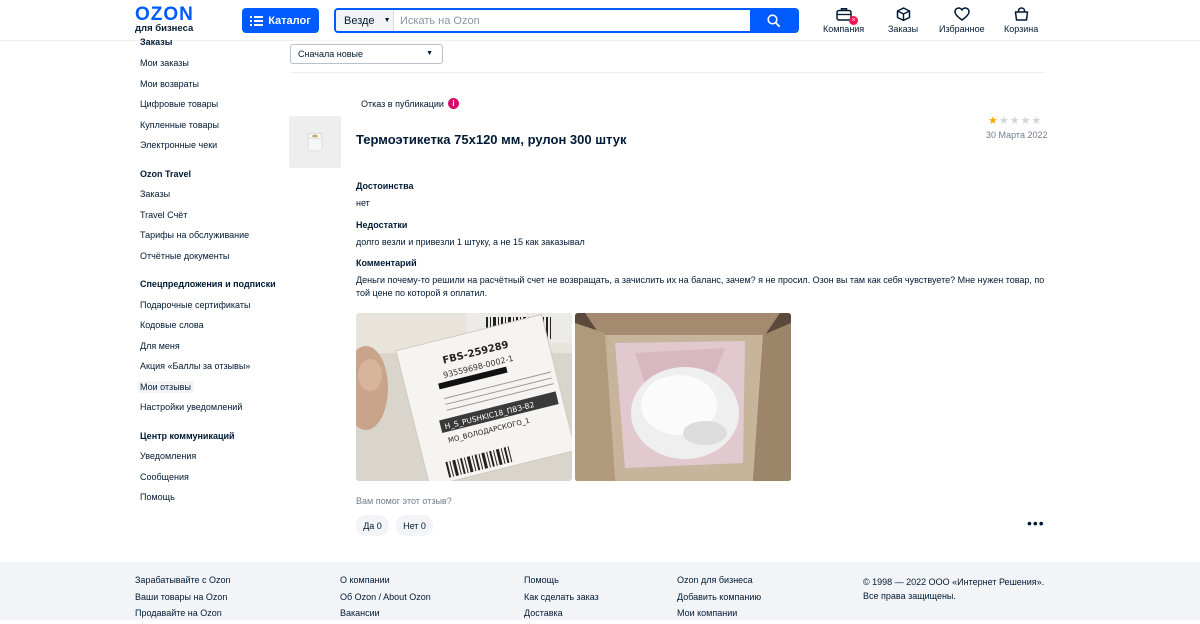  I want to click on info-icon: i, so click(453, 103).